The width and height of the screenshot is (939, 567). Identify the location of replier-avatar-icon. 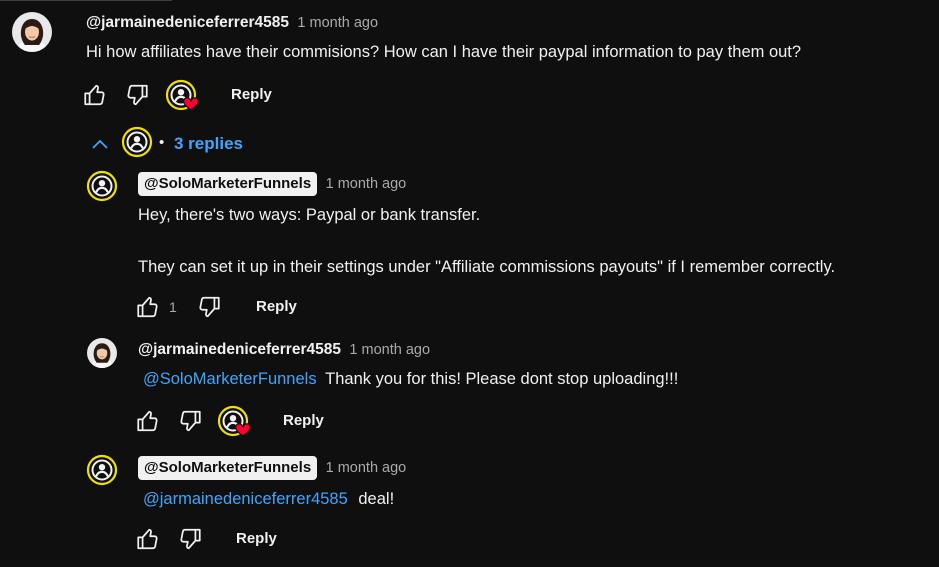
(137, 142).